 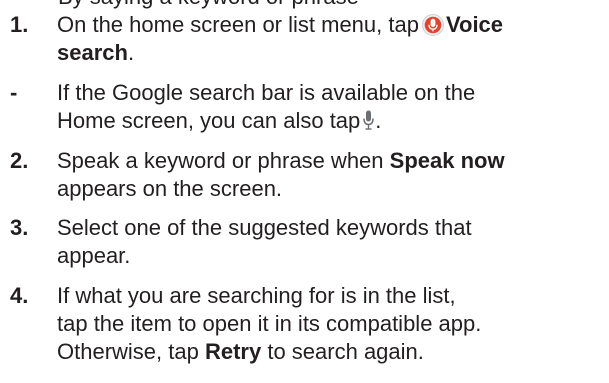 I want to click on step-4-text-b: to search again., so click(x=345, y=351).